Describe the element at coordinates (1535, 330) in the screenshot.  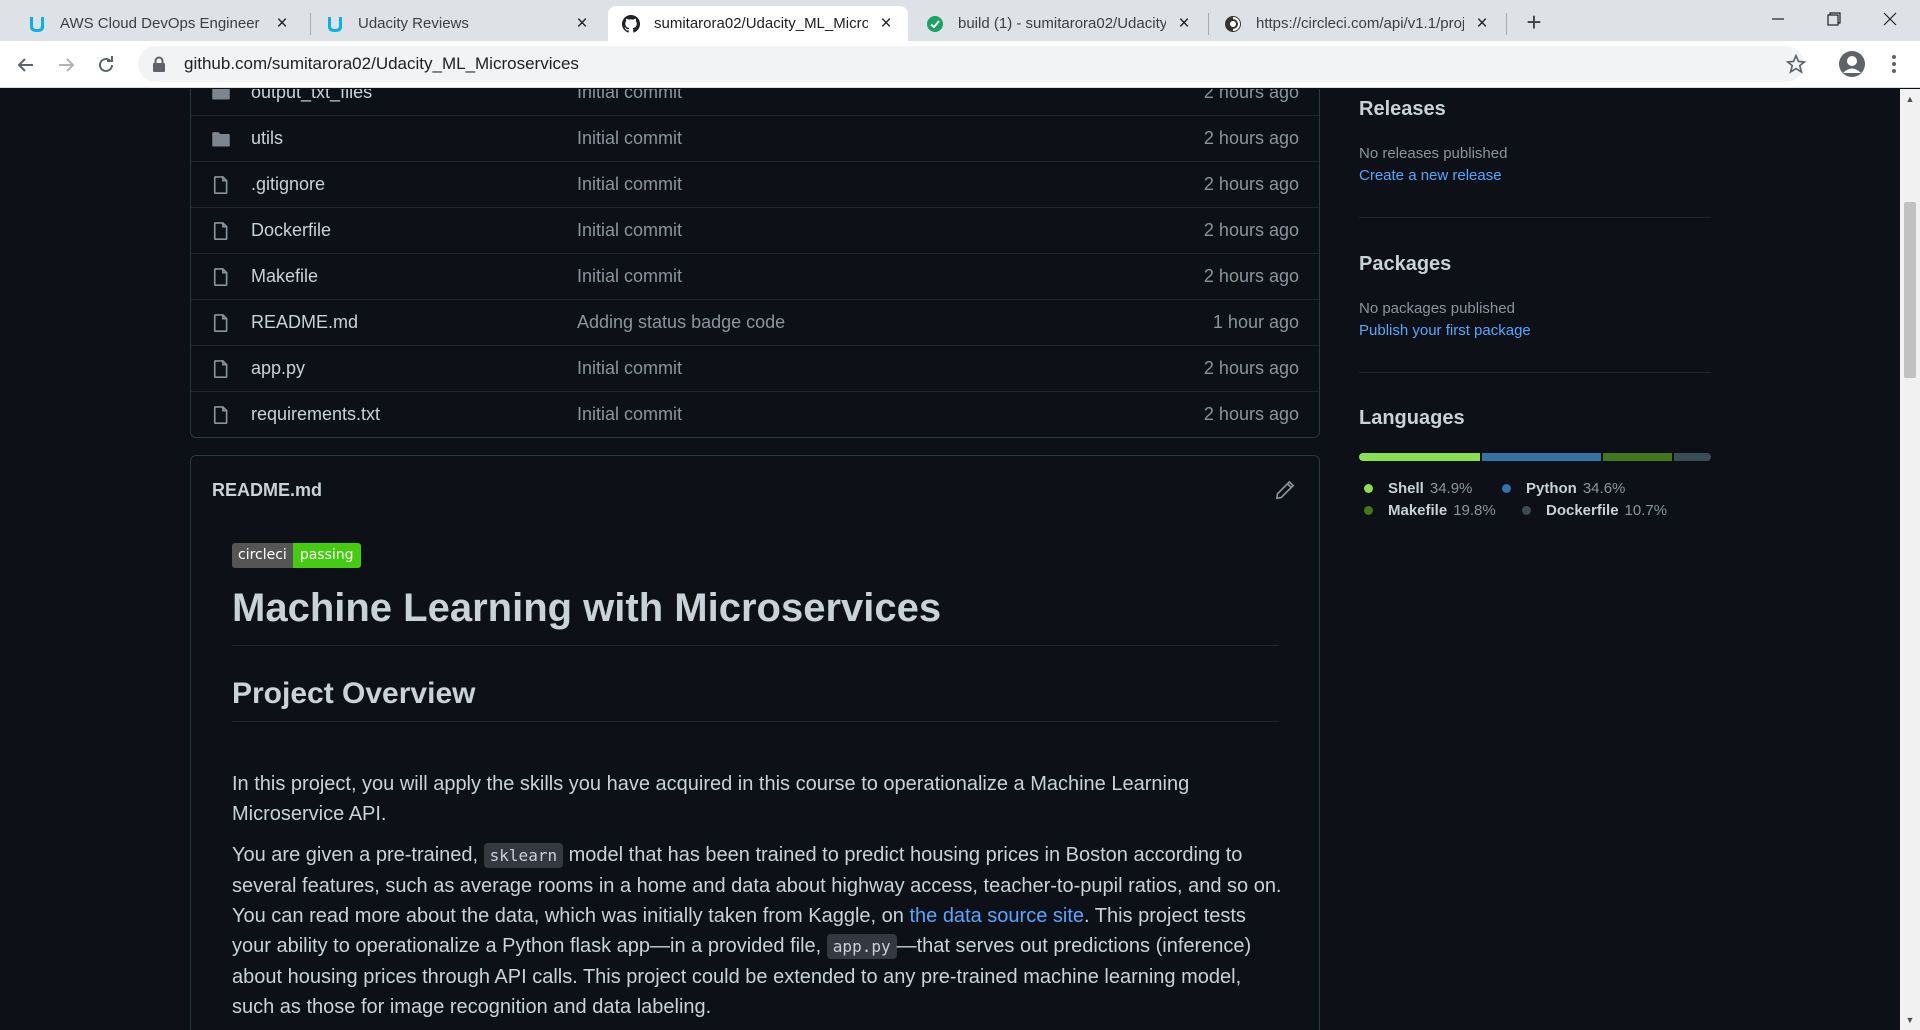
I see `publish-package-link: Publish your first package` at that location.